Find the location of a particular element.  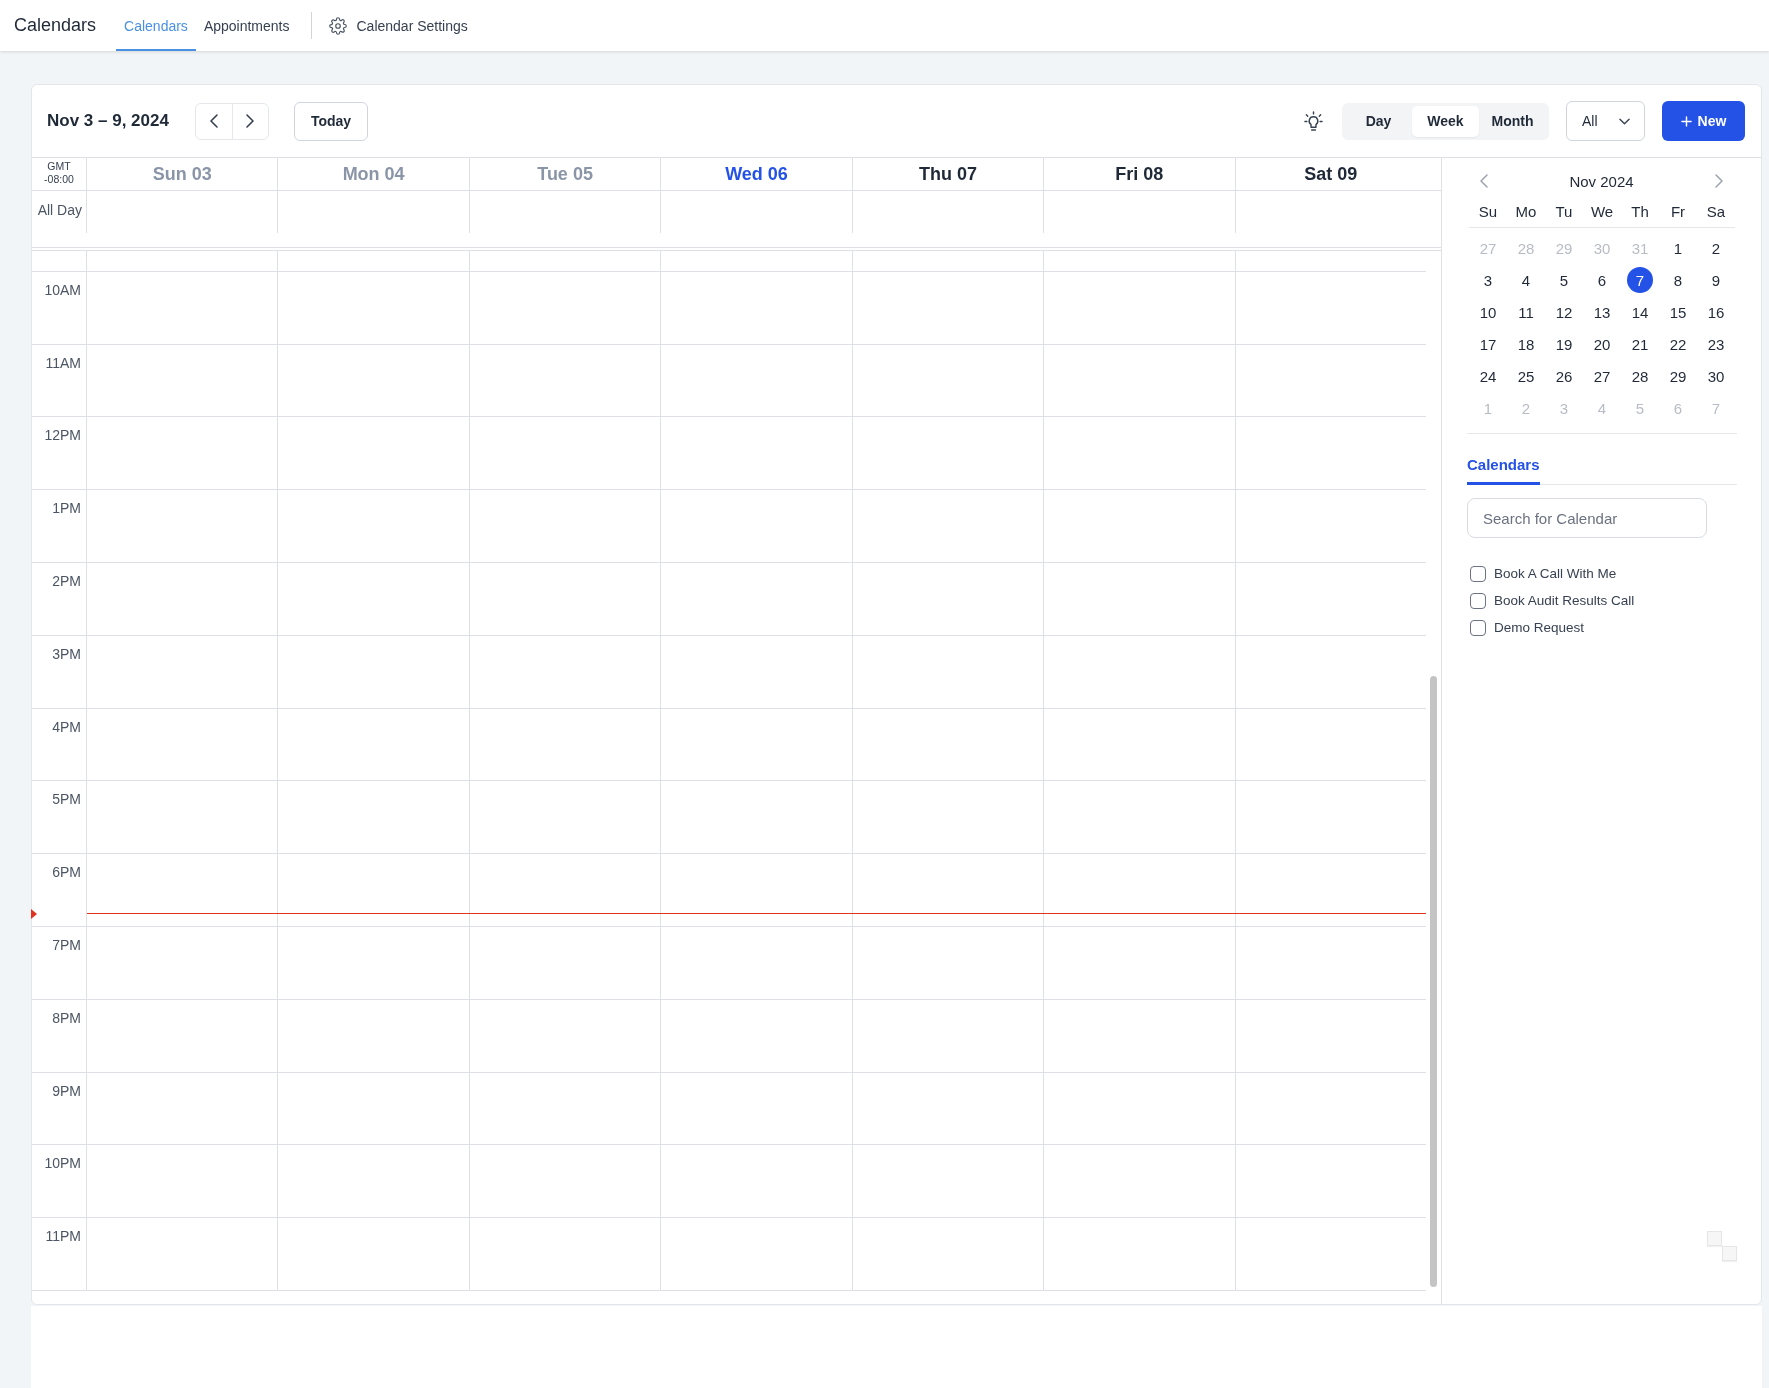

view-option: Day is located at coordinates (1378, 121).